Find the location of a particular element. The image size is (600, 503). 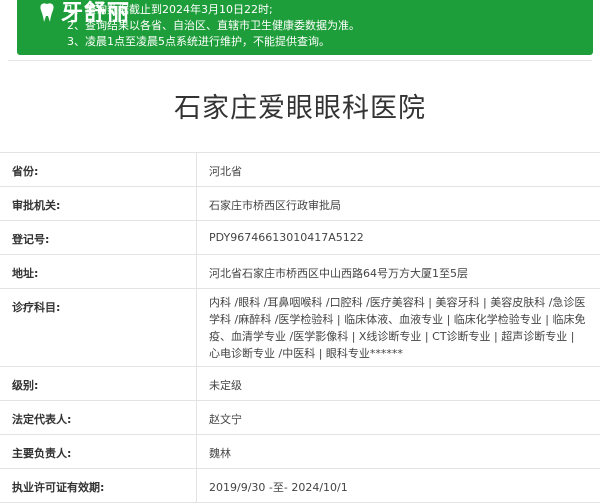

brand-logo: 牙舒丽 is located at coordinates (84, 13).